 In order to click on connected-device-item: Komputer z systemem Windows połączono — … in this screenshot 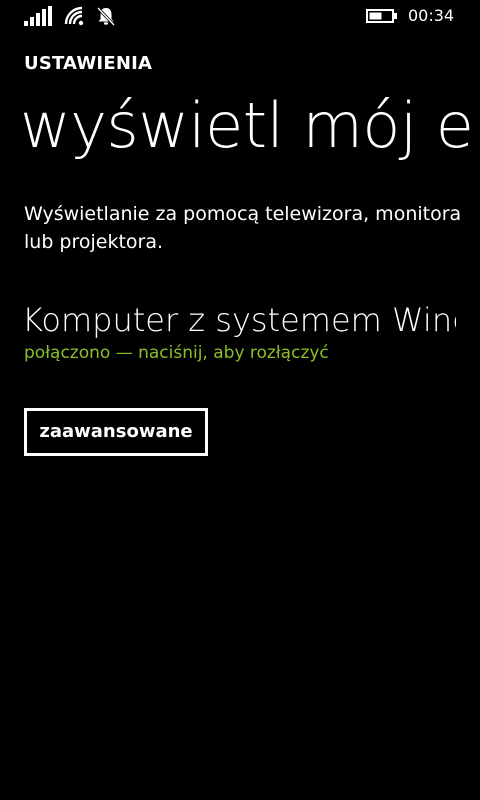, I will do `click(240, 334)`.